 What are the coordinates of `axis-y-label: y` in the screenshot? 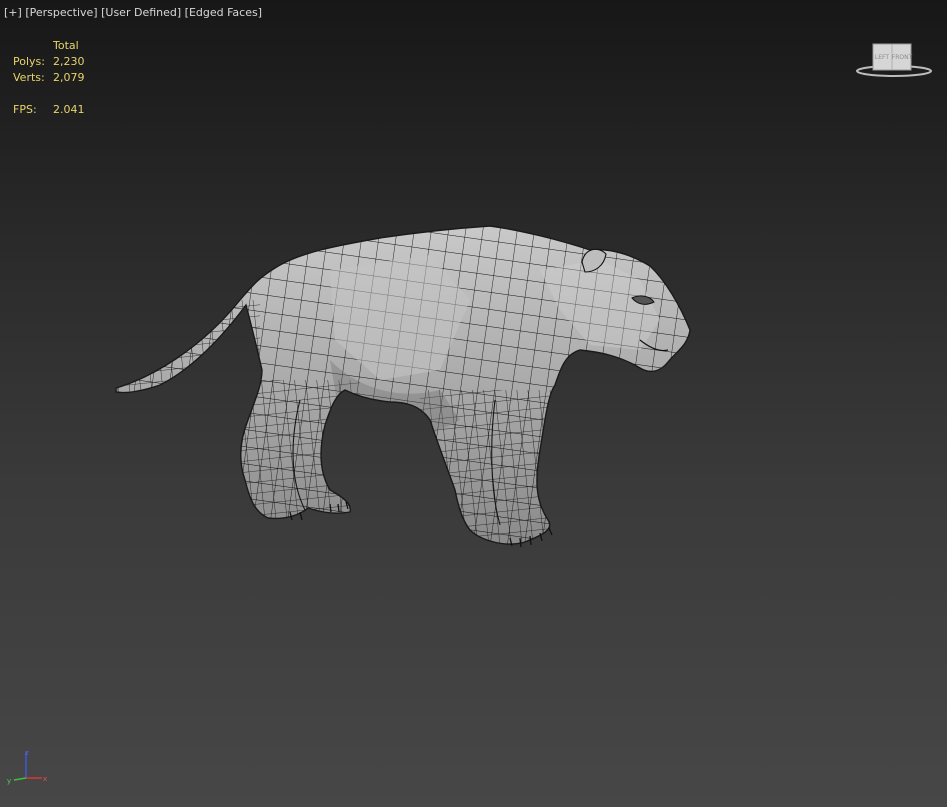 It's located at (9, 781).